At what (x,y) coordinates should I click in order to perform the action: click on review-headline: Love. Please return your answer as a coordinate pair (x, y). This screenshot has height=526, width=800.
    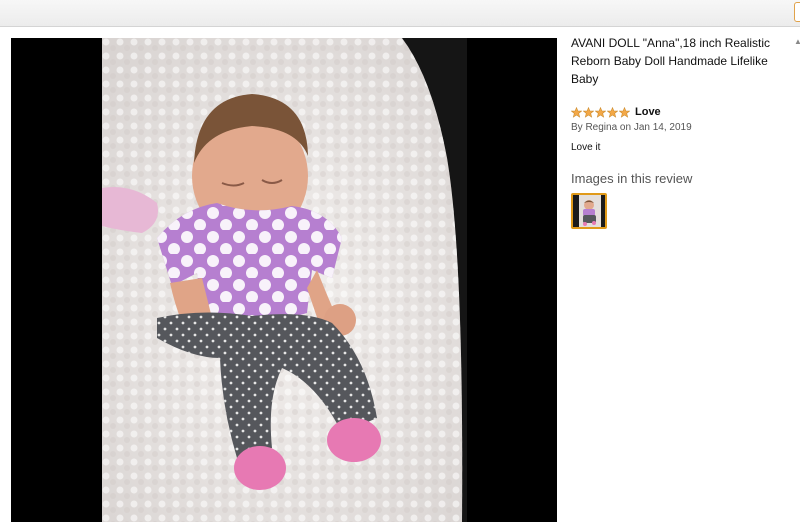
    Looking at the image, I should click on (648, 112).